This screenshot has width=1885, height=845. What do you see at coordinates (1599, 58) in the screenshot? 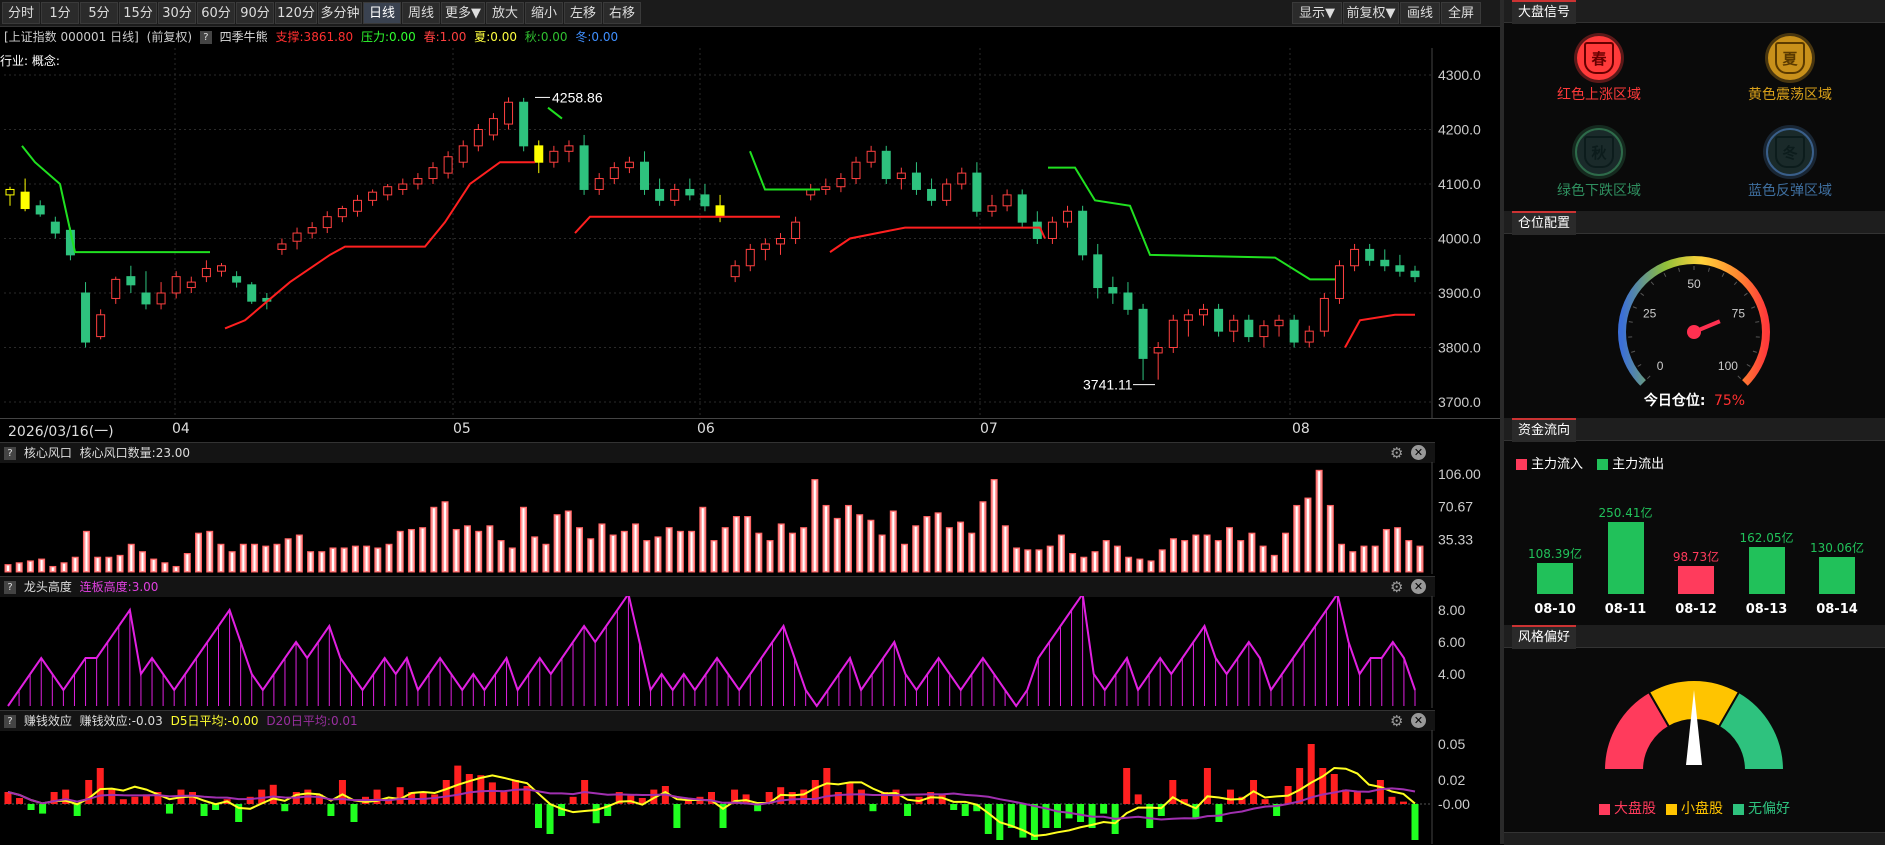
I see `season-icon: 春` at bounding box center [1599, 58].